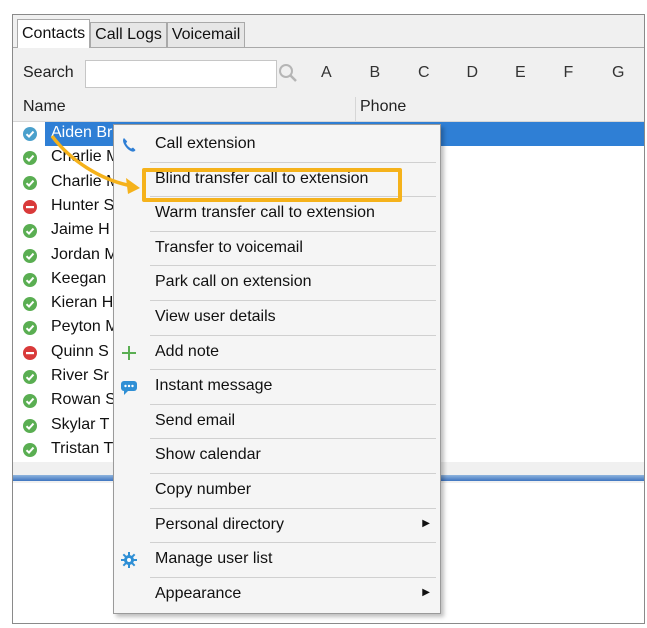 This screenshot has width=647, height=628. I want to click on menu-item-park-call-on-extension: Park call on extension, so click(277, 283).